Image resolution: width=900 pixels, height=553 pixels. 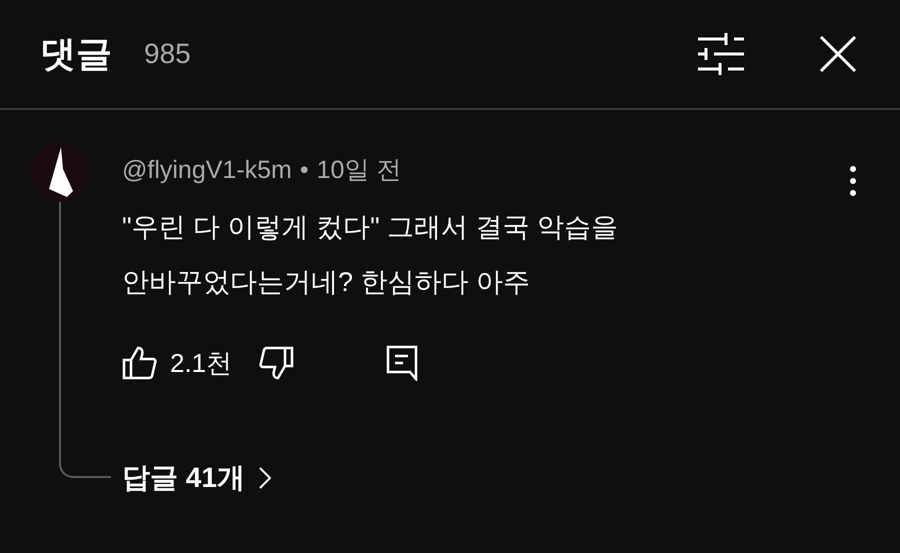 I want to click on chevron-right-icon, so click(x=264, y=478).